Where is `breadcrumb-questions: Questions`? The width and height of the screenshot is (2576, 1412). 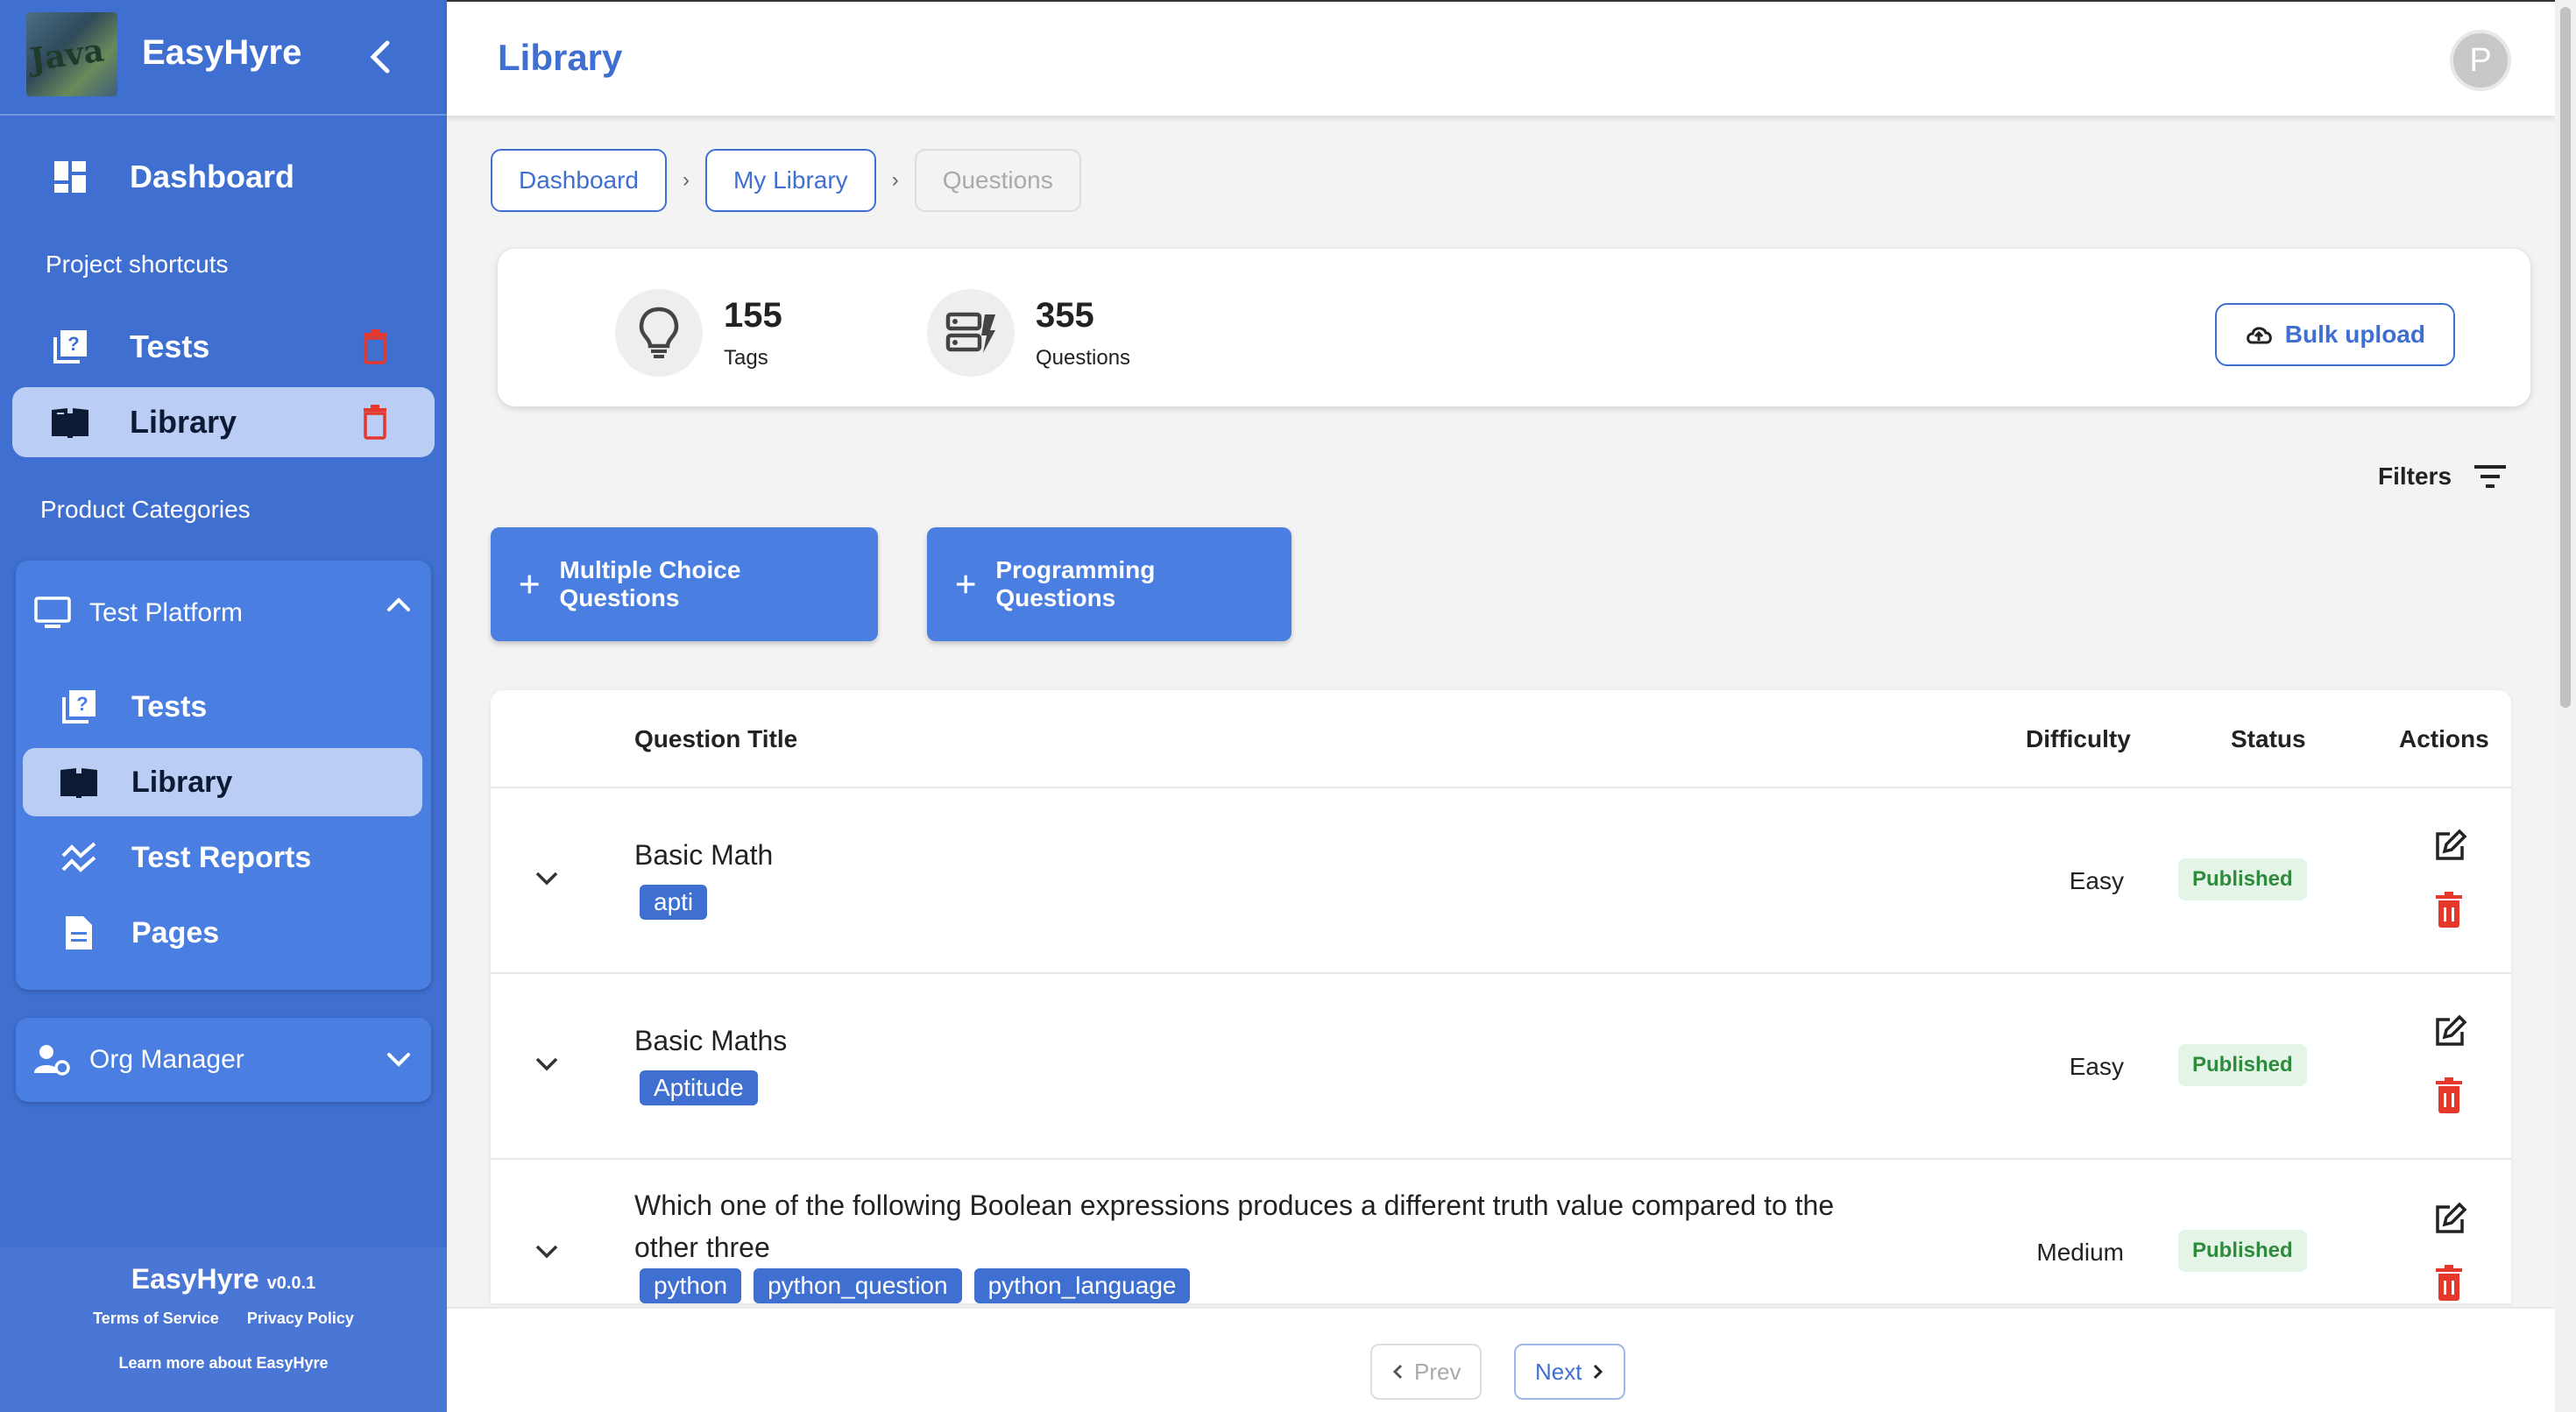 breadcrumb-questions: Questions is located at coordinates (997, 180).